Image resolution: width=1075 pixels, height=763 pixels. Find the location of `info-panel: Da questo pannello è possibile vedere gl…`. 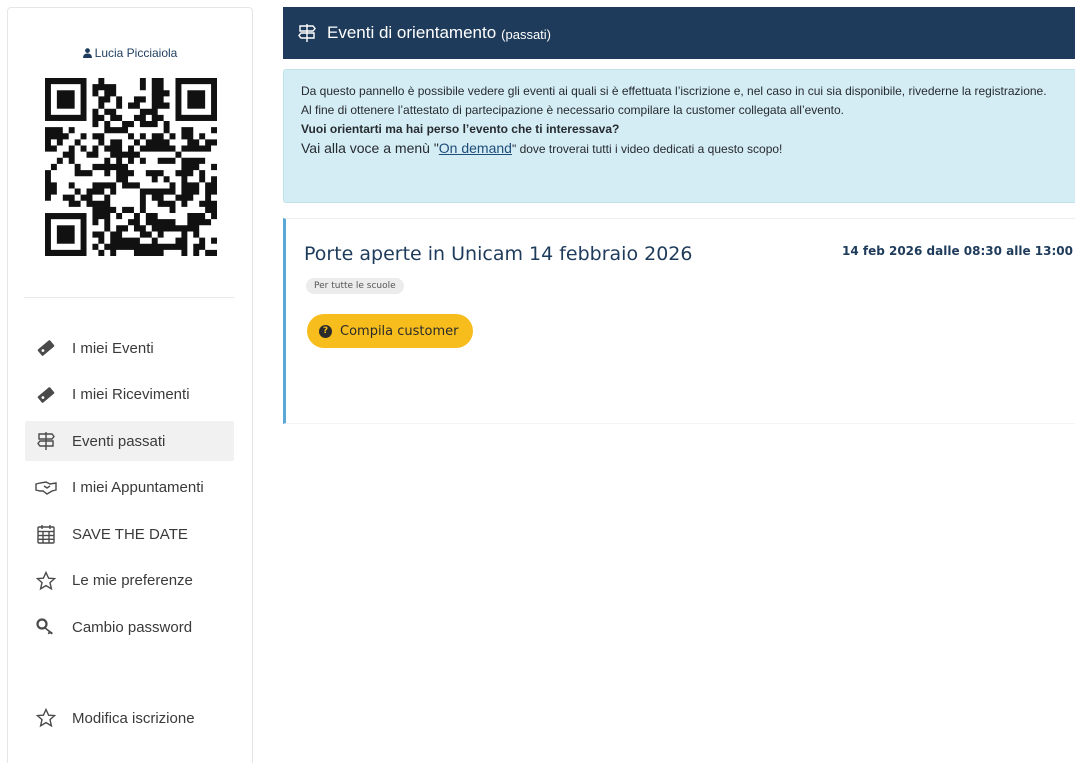

info-panel: Da questo pannello è possibile vedere gl… is located at coordinates (679, 136).